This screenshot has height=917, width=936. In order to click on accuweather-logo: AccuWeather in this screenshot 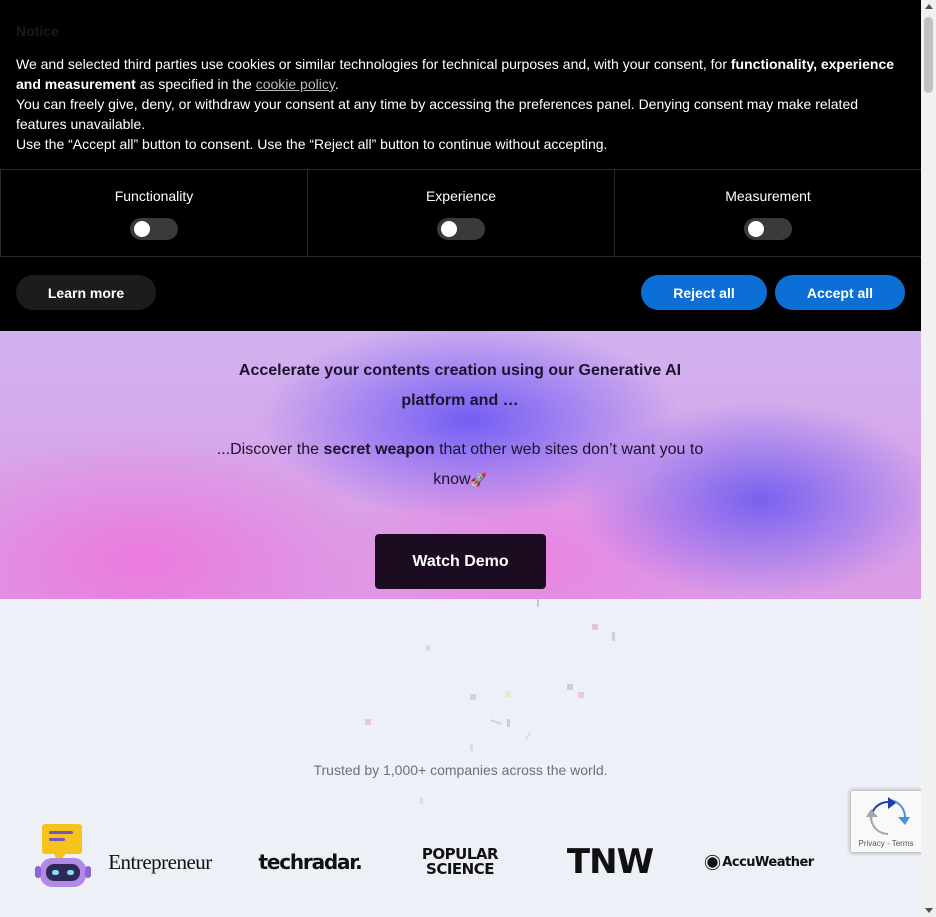, I will do `click(760, 862)`.